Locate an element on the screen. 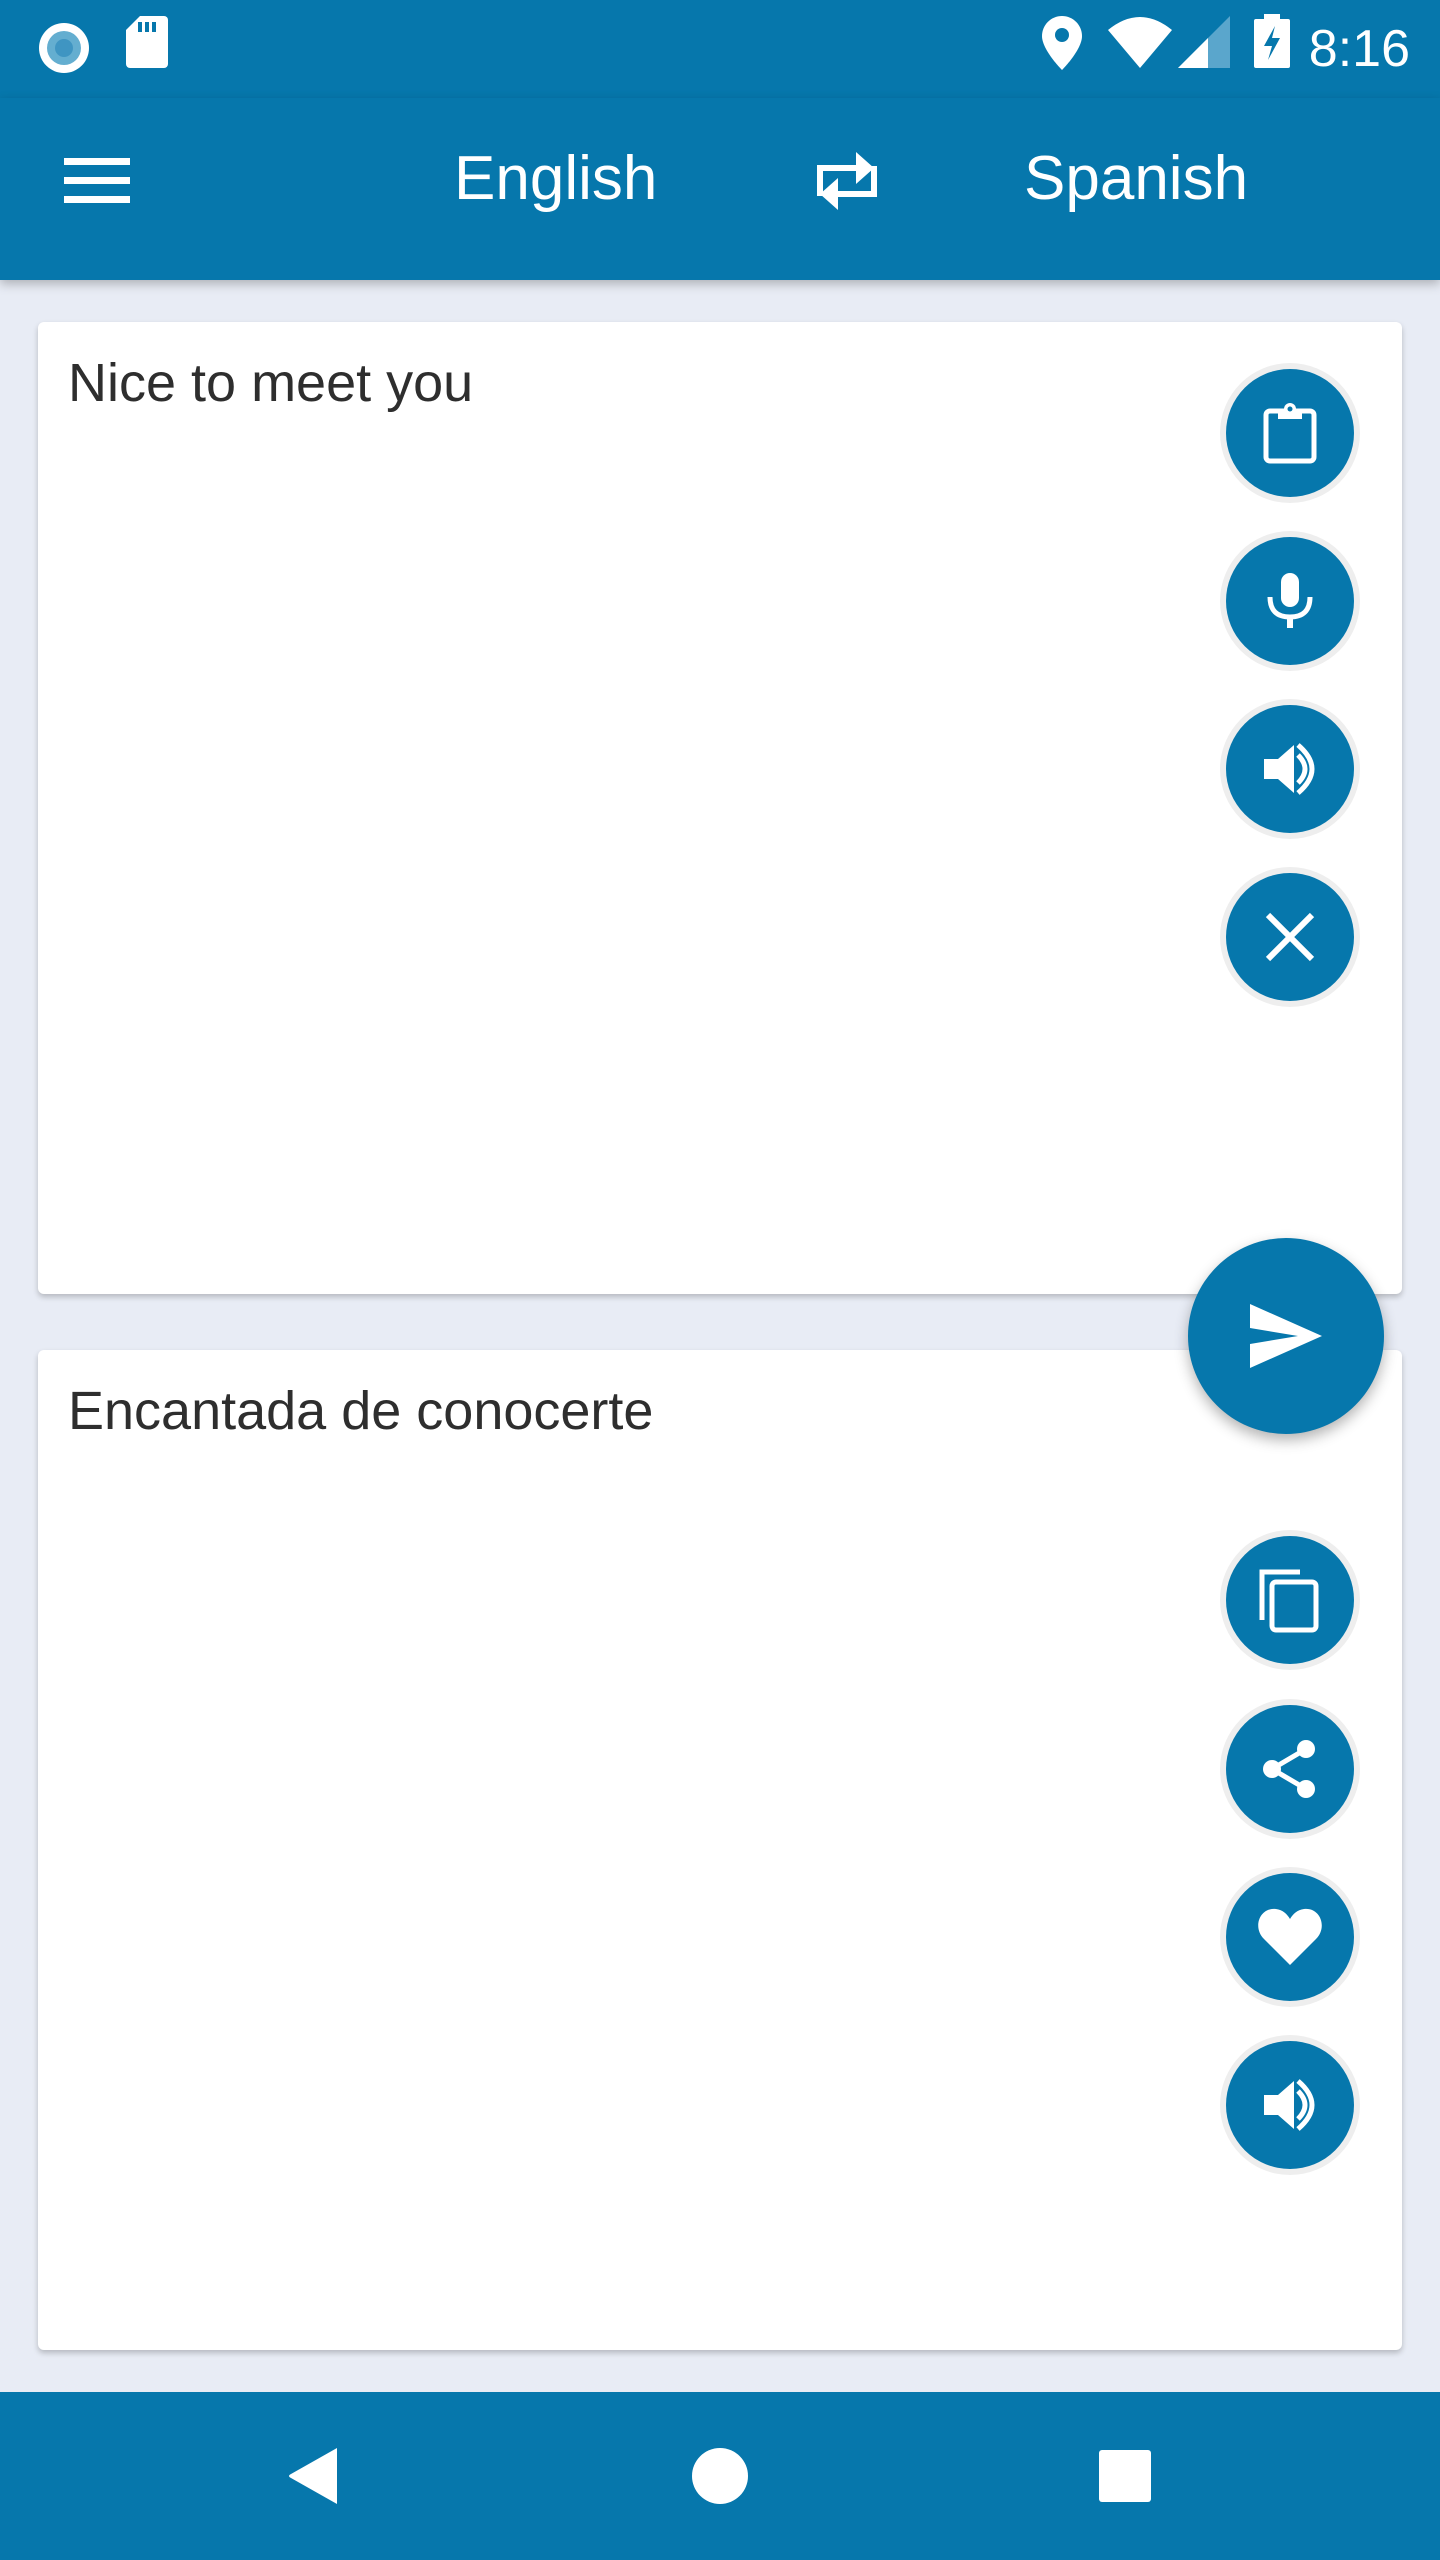 The width and height of the screenshot is (1440, 2560). send-icon is located at coordinates (1286, 1336).